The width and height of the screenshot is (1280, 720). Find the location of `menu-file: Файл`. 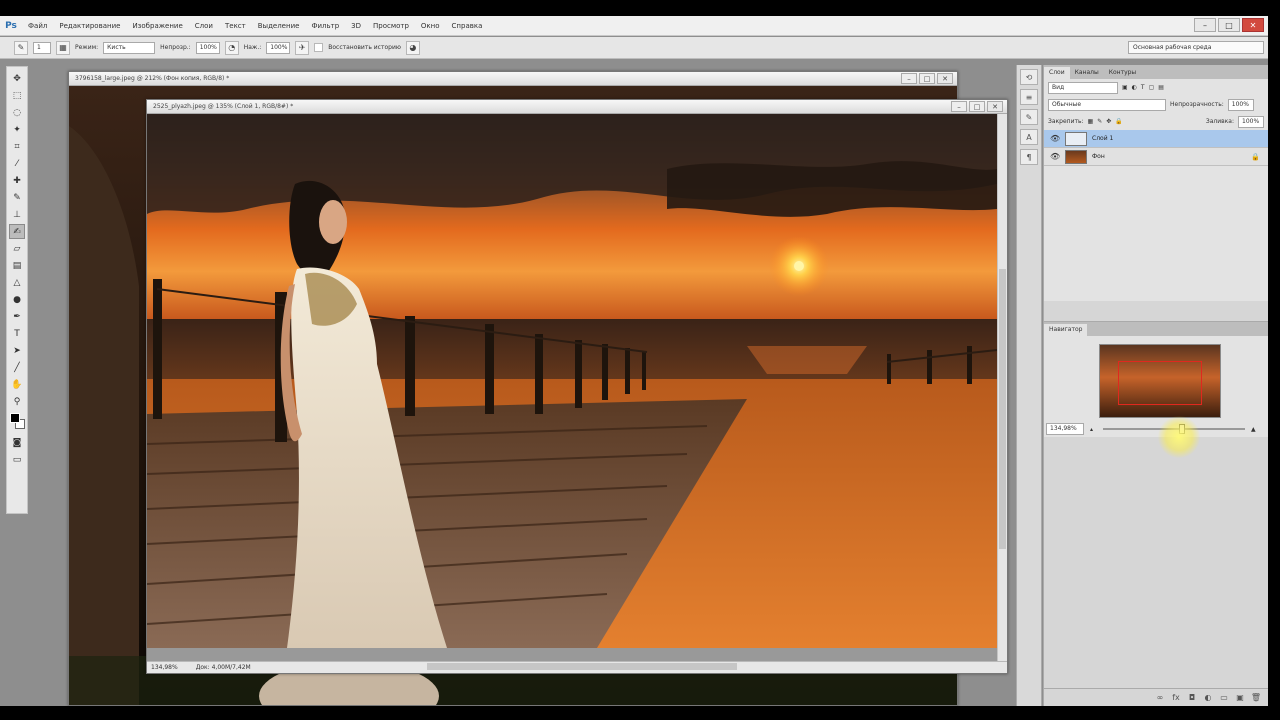

menu-file: Файл is located at coordinates (37, 26).